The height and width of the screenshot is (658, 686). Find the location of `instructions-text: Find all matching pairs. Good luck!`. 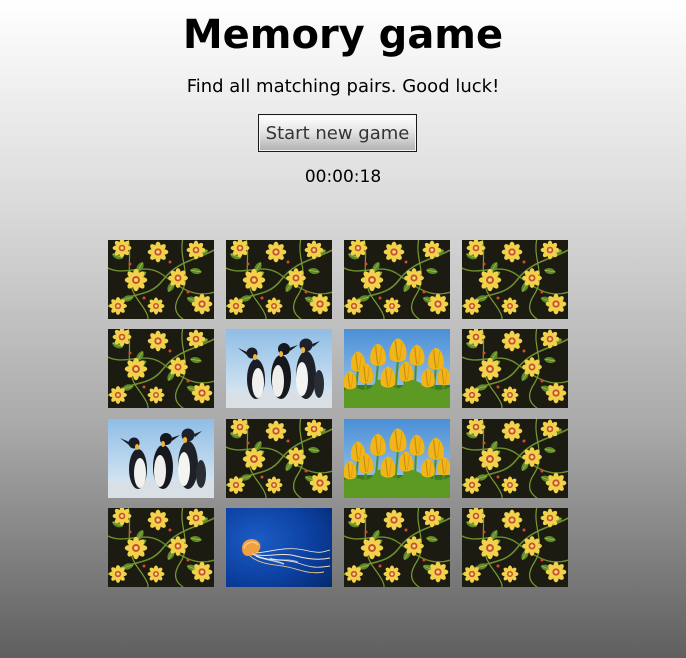

instructions-text: Find all matching pairs. Good luck! is located at coordinates (343, 86).